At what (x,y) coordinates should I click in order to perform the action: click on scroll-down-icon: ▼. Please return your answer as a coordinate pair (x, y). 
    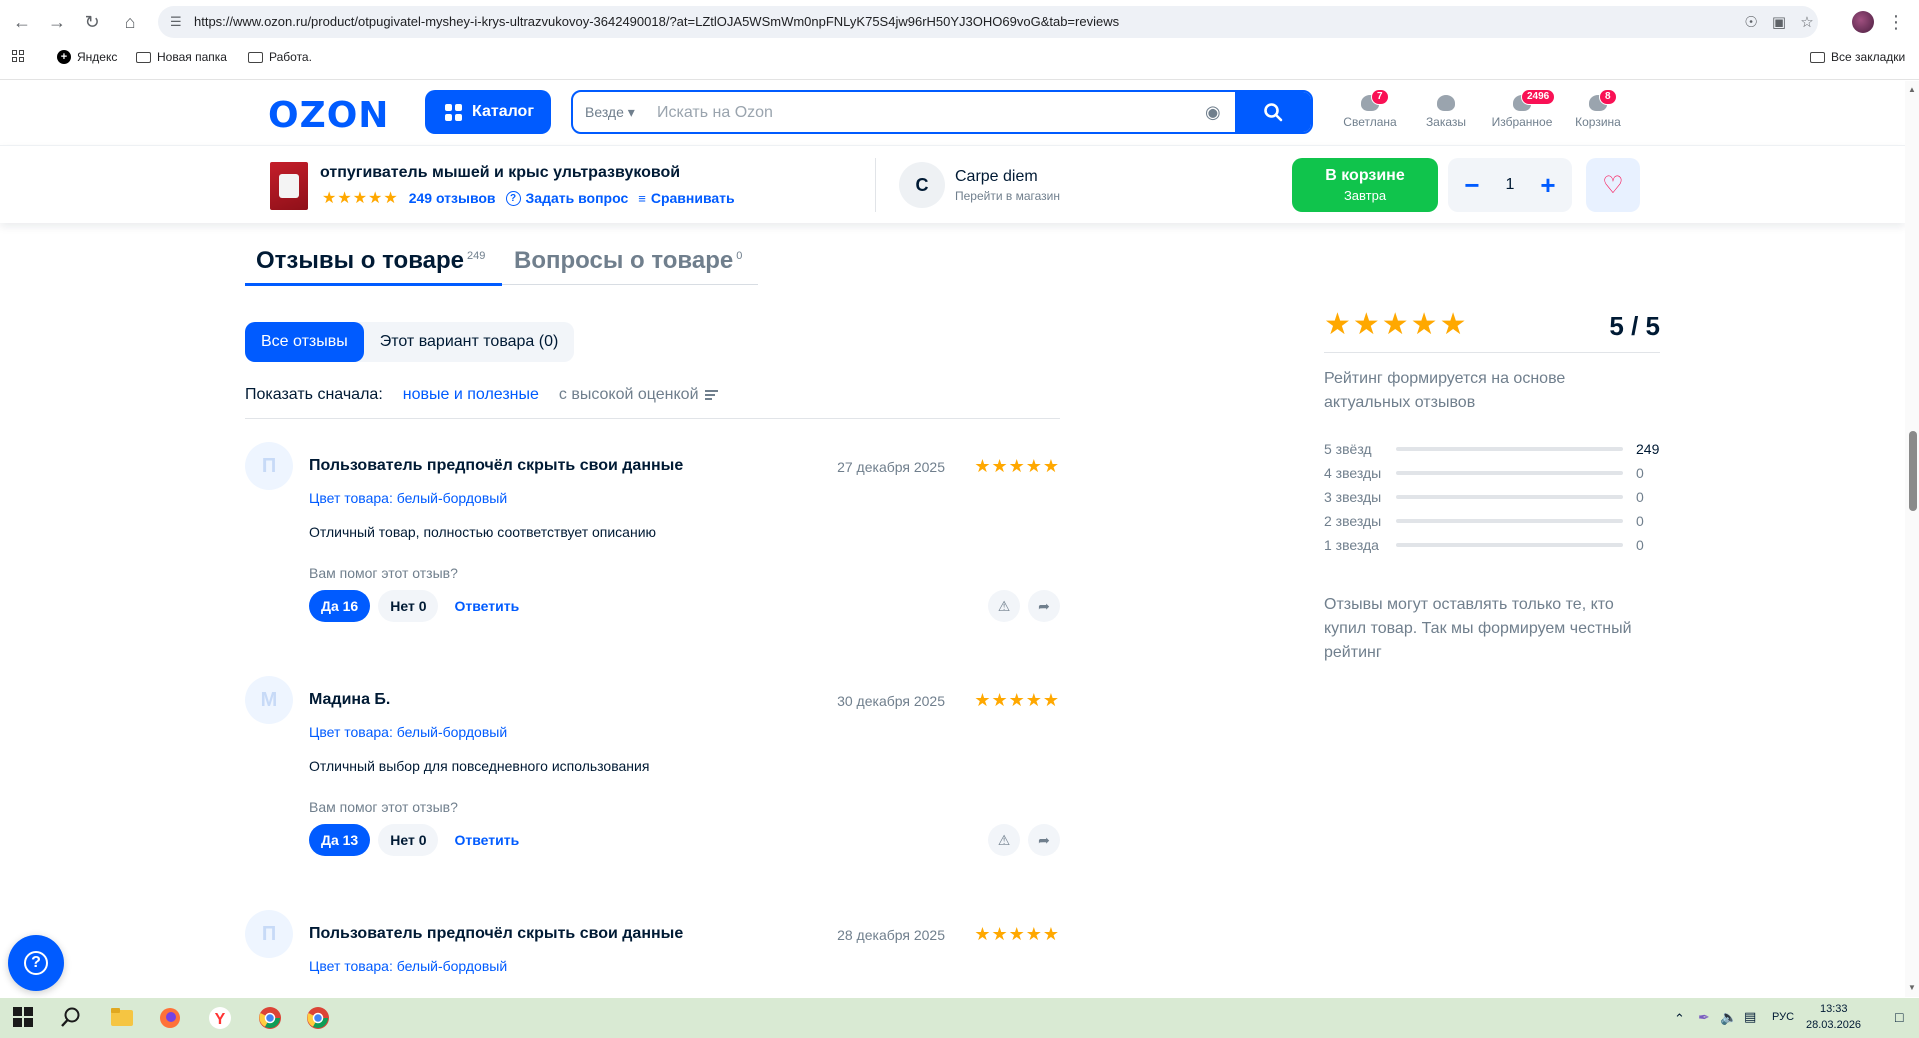
    Looking at the image, I should click on (1912, 987).